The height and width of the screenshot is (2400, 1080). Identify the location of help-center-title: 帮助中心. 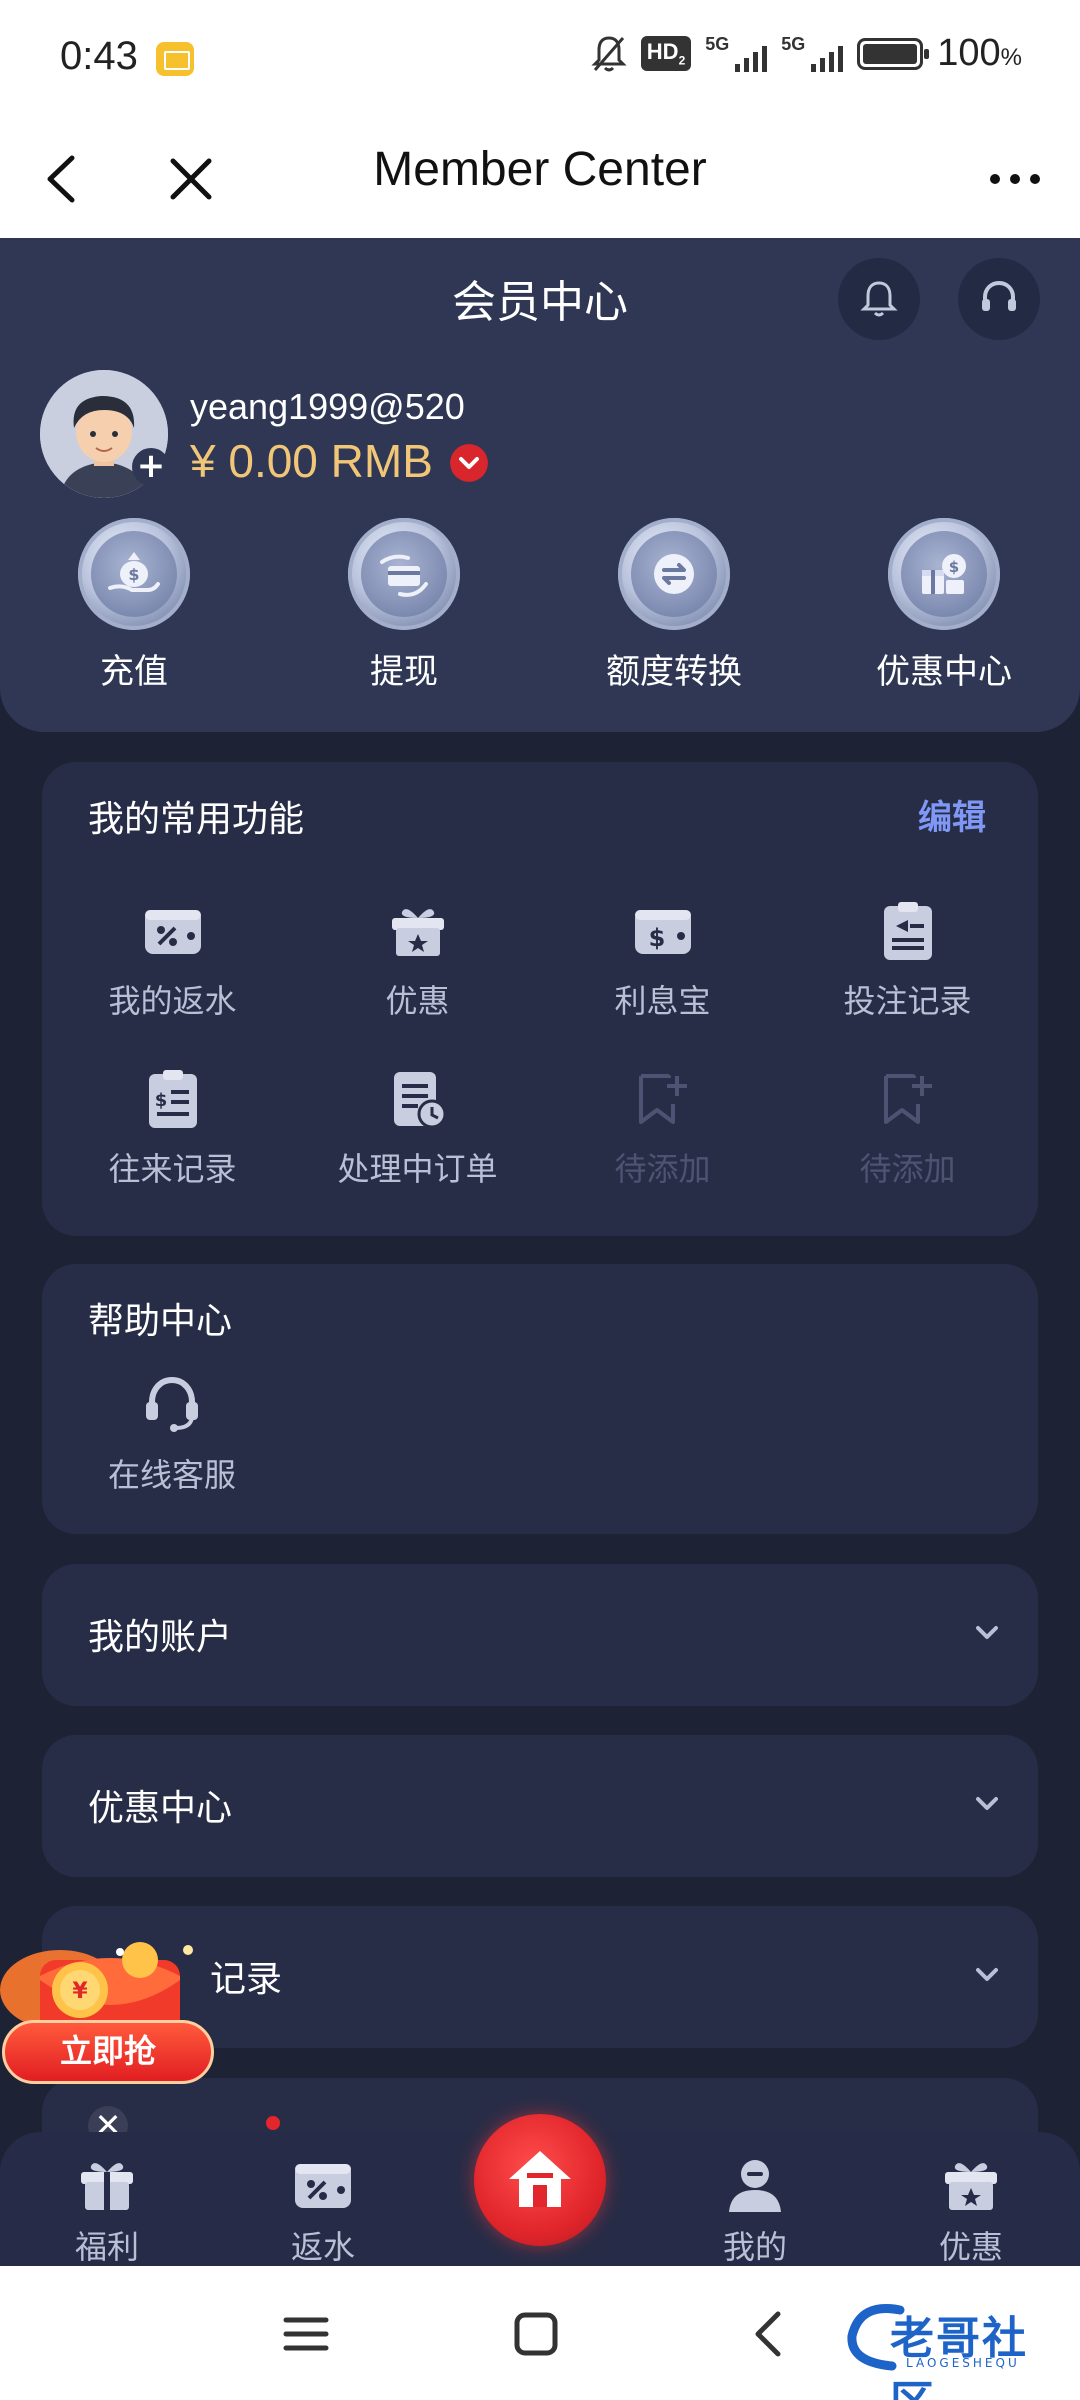
(160, 1321).